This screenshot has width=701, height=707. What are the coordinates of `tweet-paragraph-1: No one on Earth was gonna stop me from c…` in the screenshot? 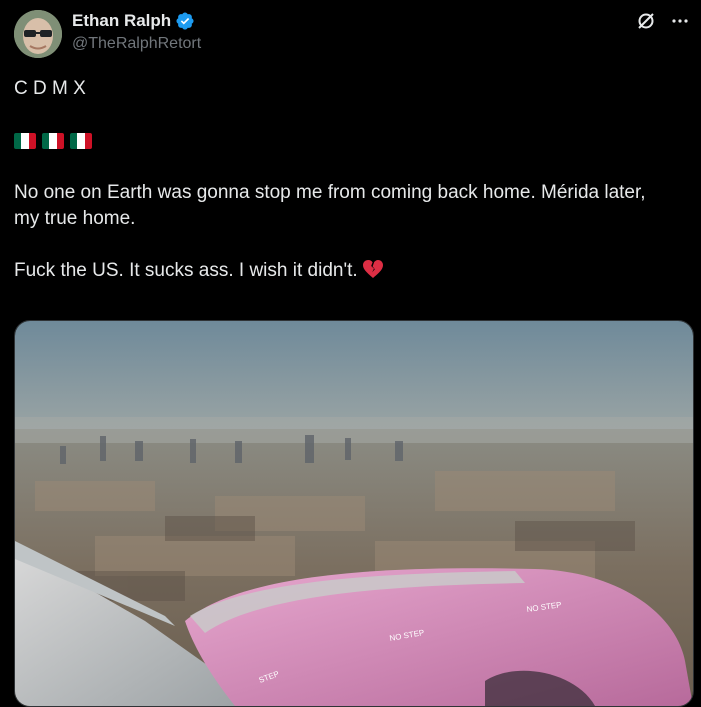 It's located at (332, 205).